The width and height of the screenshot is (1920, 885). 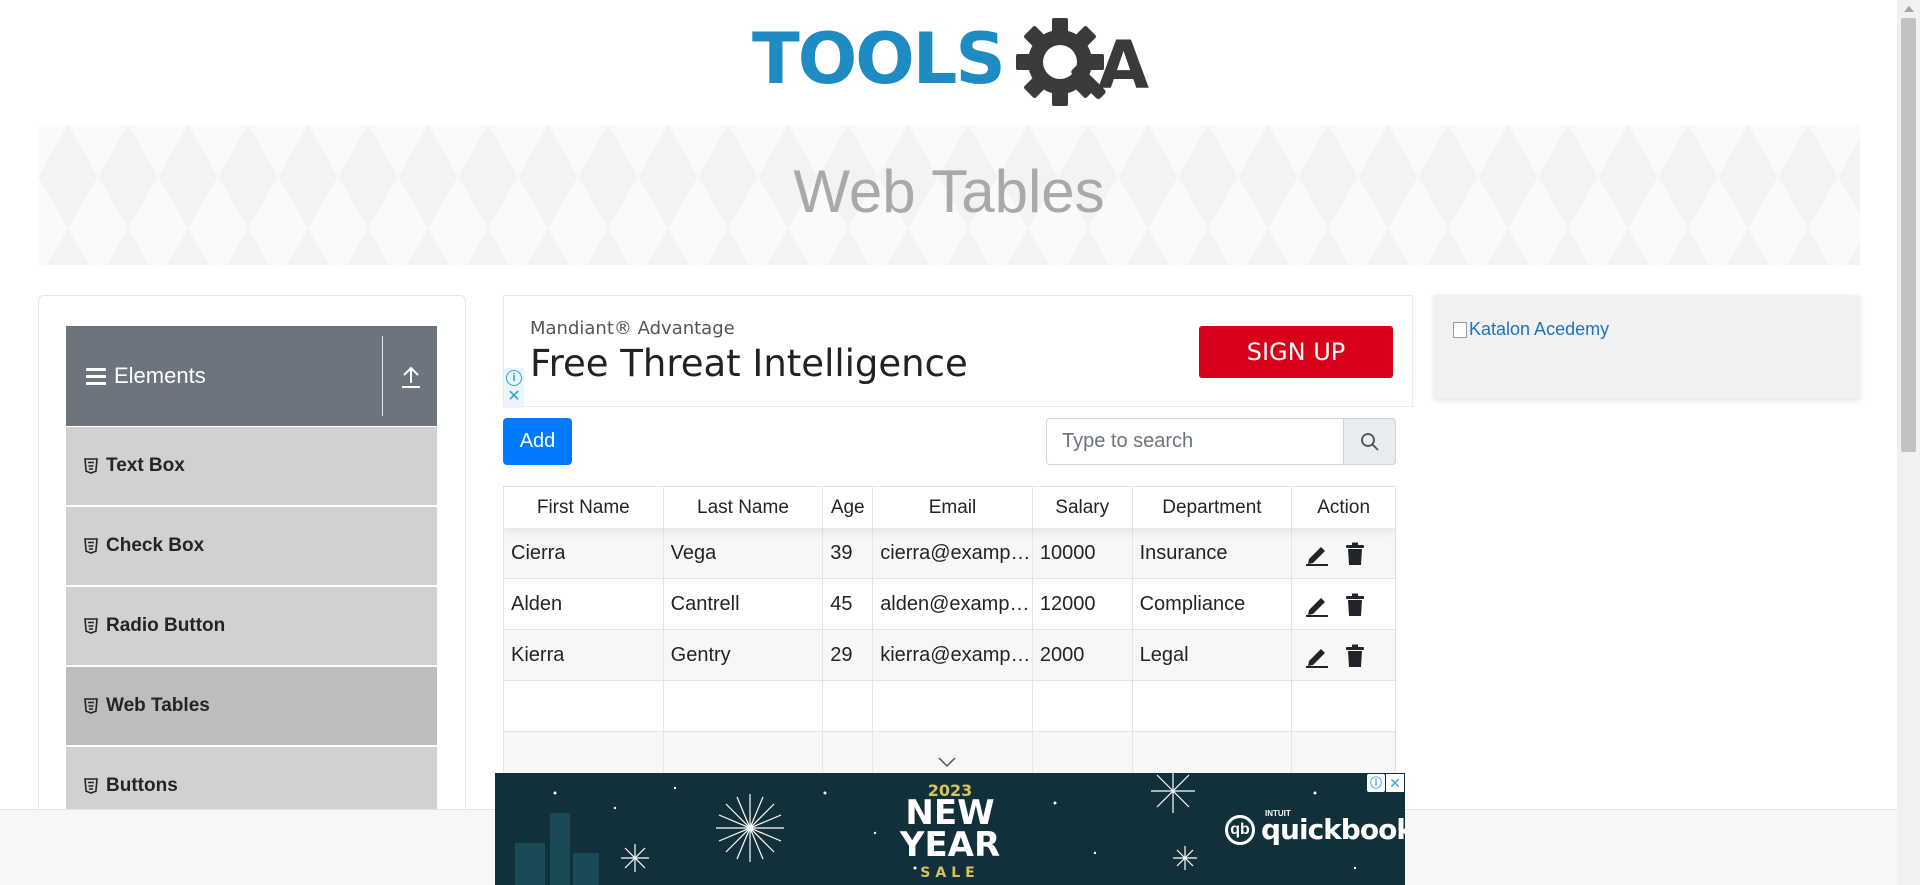 I want to click on cell-age: 39, so click(x=848, y=553).